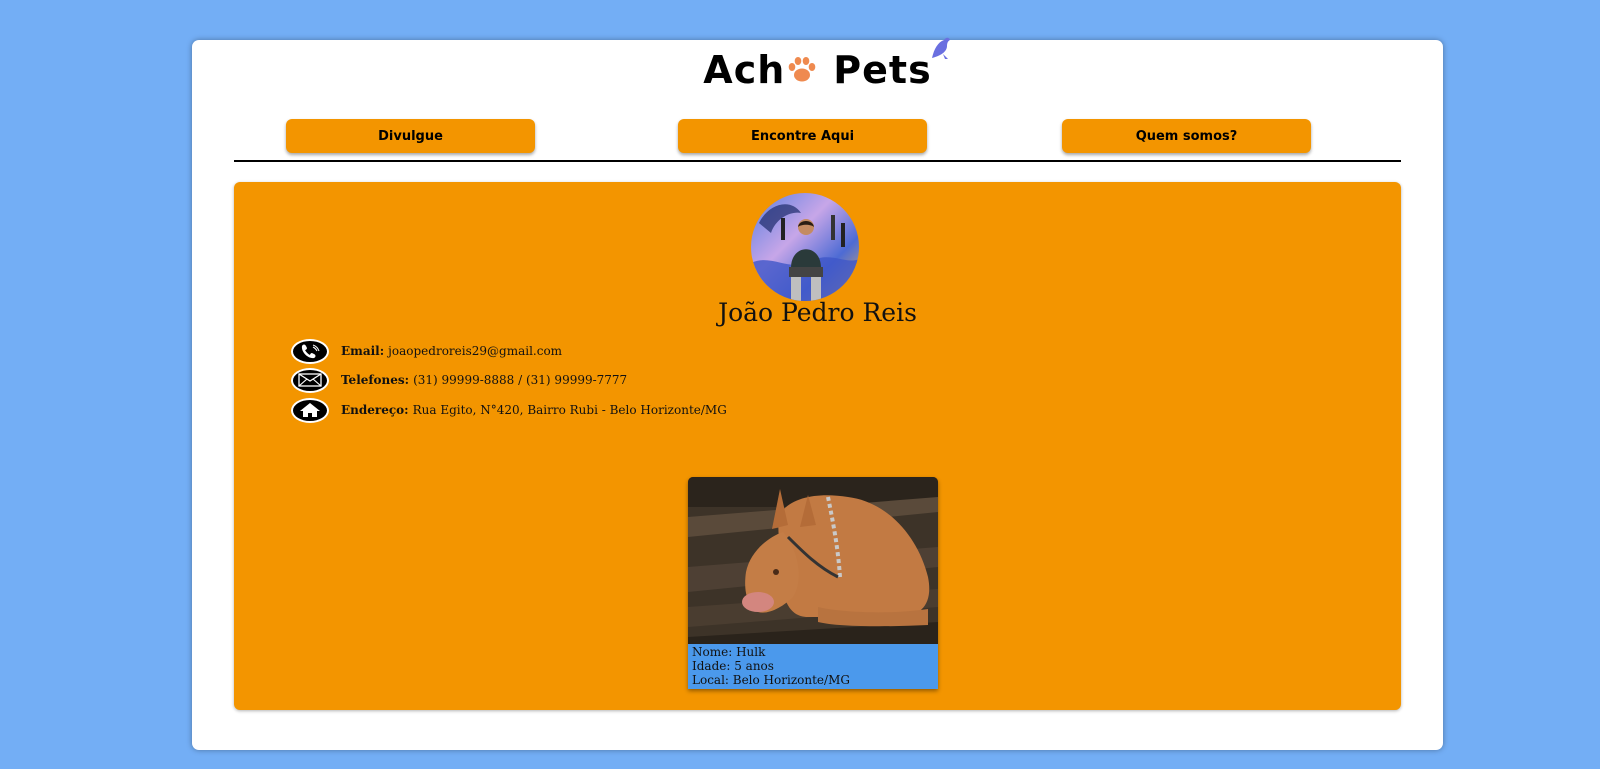  I want to click on paw-icon, so click(802, 69).